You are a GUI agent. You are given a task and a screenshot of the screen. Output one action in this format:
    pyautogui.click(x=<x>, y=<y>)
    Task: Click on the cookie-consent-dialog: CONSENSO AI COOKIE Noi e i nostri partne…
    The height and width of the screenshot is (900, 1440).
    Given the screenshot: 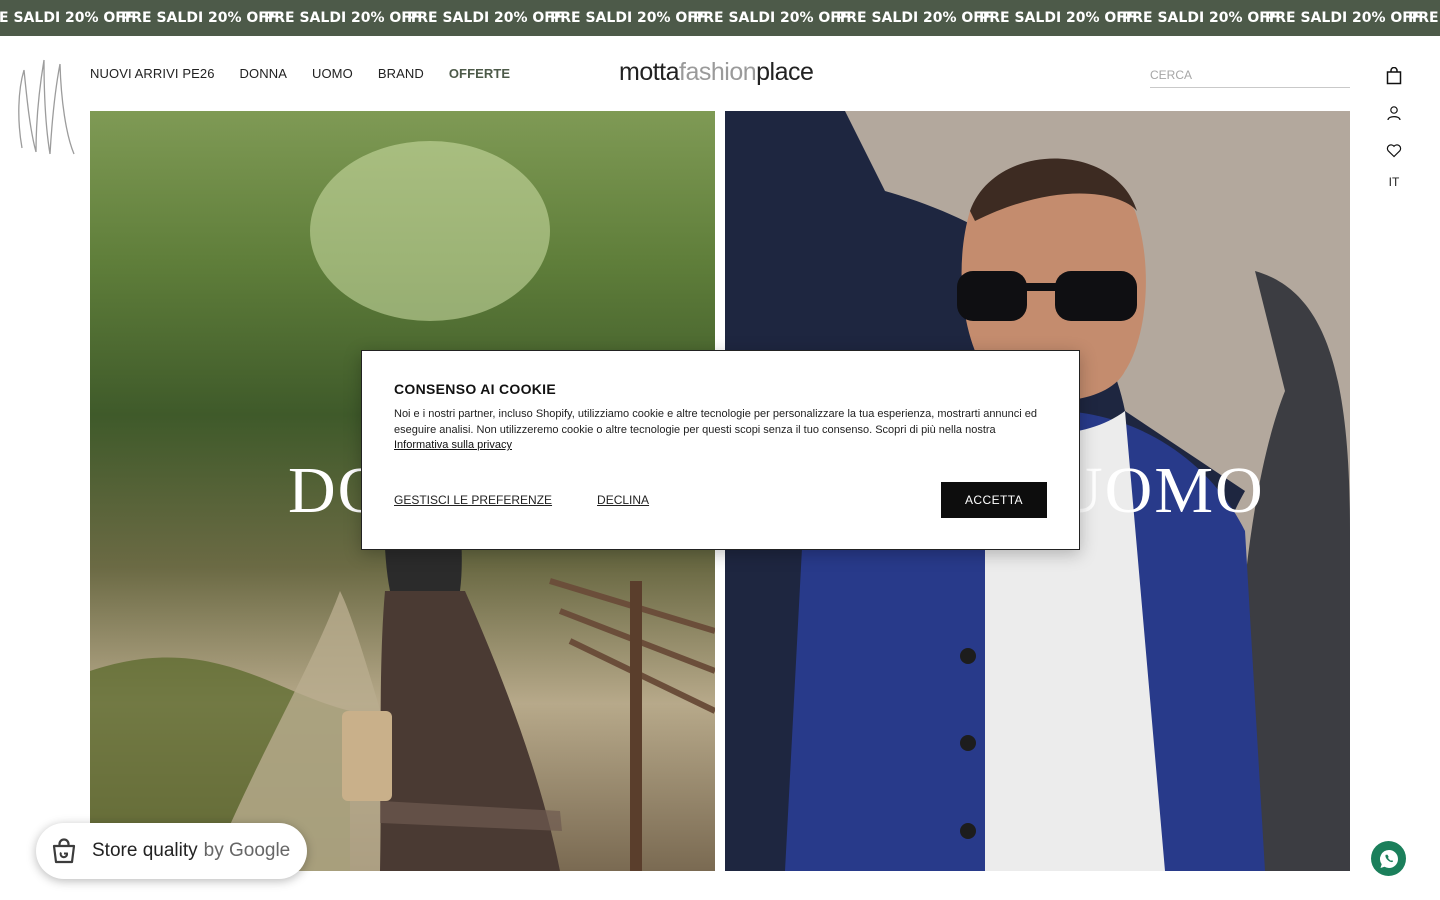 What is the action you would take?
    pyautogui.click(x=720, y=450)
    